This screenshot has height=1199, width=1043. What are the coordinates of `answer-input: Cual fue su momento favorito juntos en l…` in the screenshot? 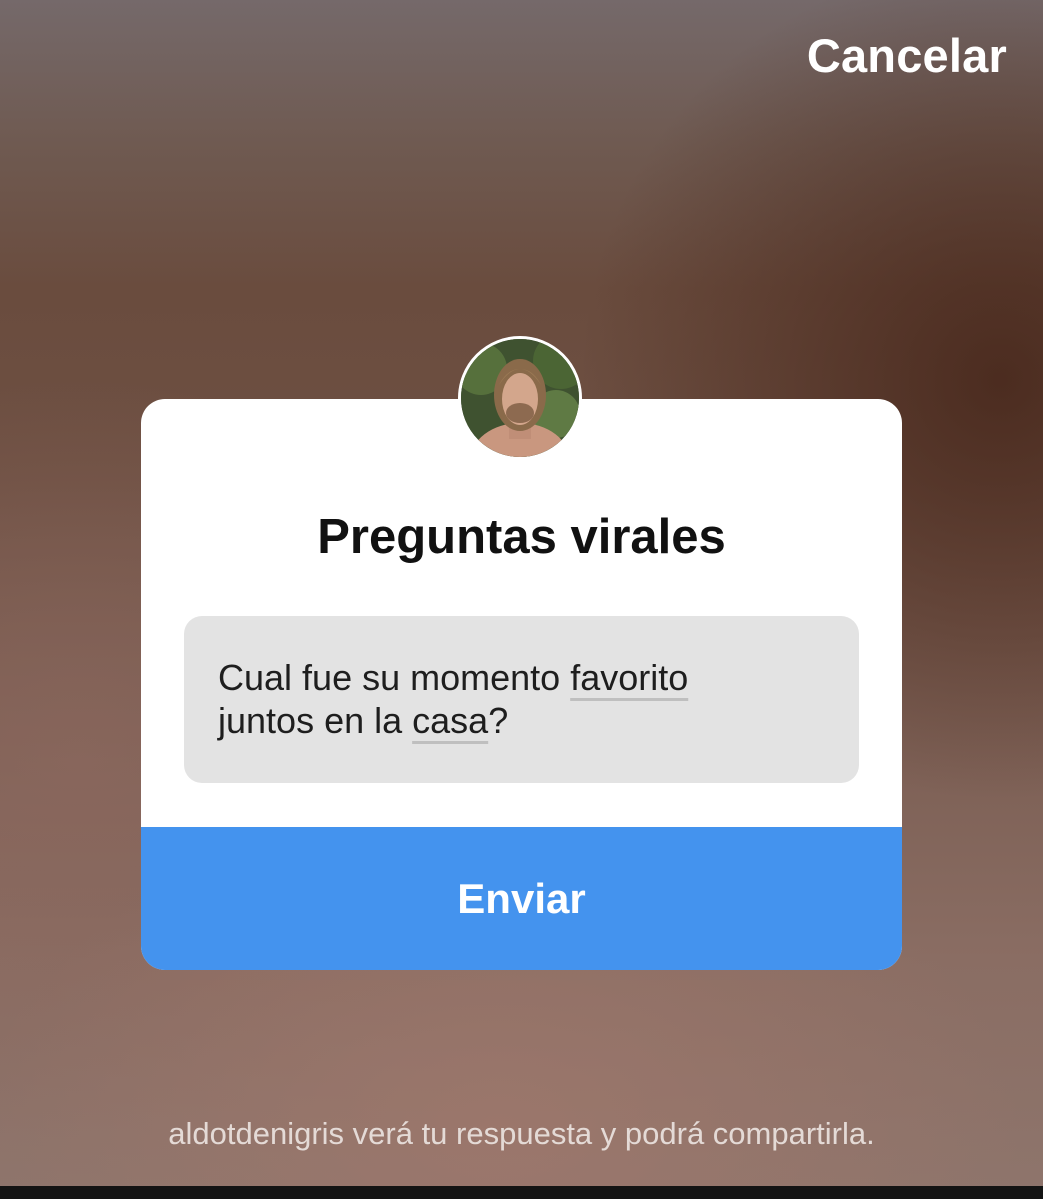 It's located at (521, 699).